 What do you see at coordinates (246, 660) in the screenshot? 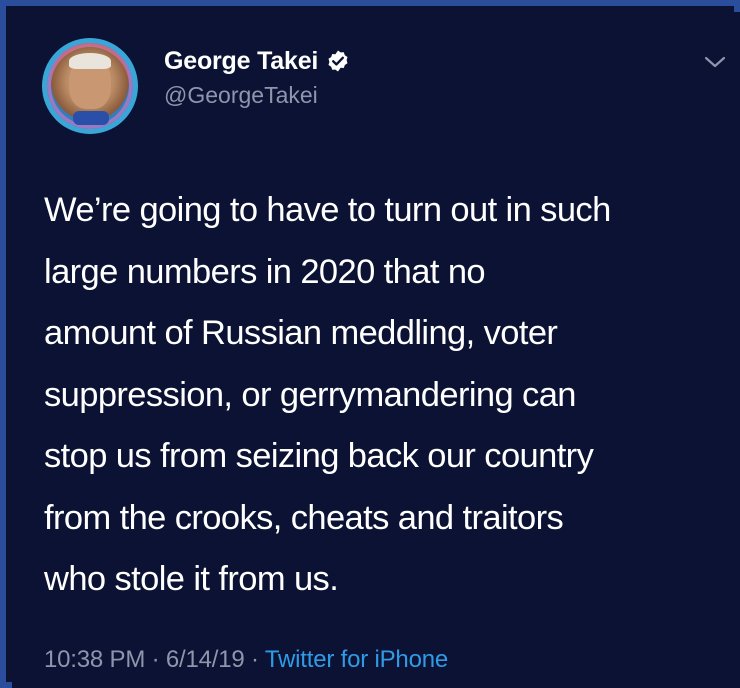
I see `tweet-meta: 10:38 PM · 6/14/19 · Twitter for iPhone` at bounding box center [246, 660].